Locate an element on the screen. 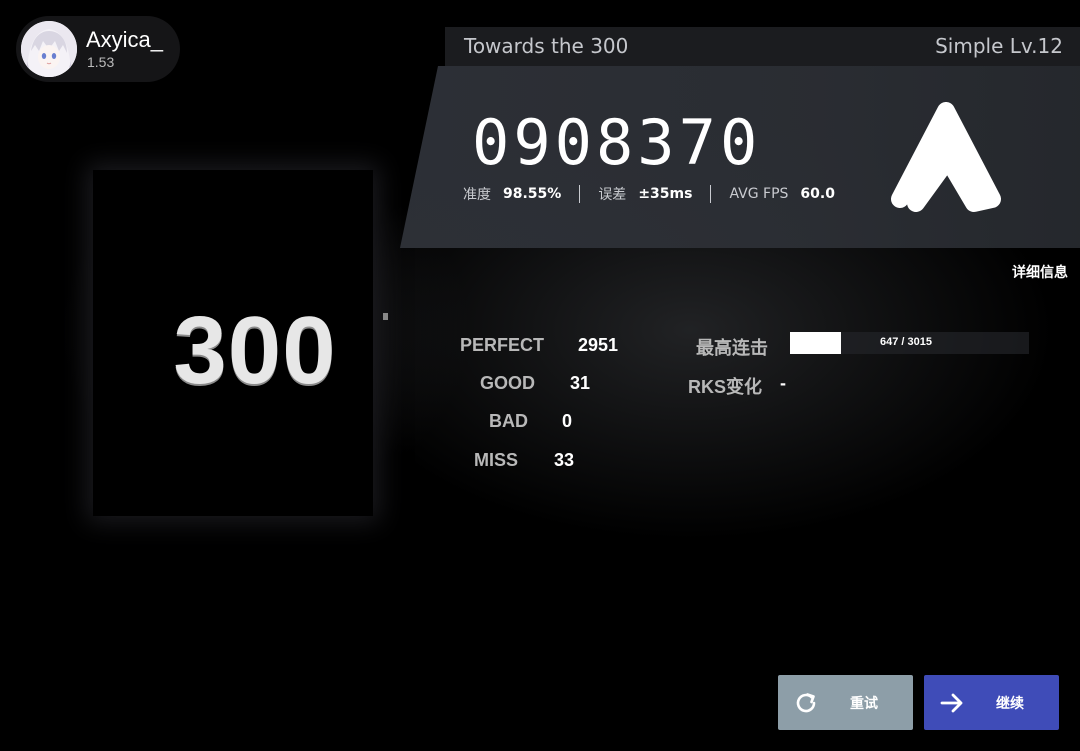  song-illustration-text: 300 is located at coordinates (255, 350).